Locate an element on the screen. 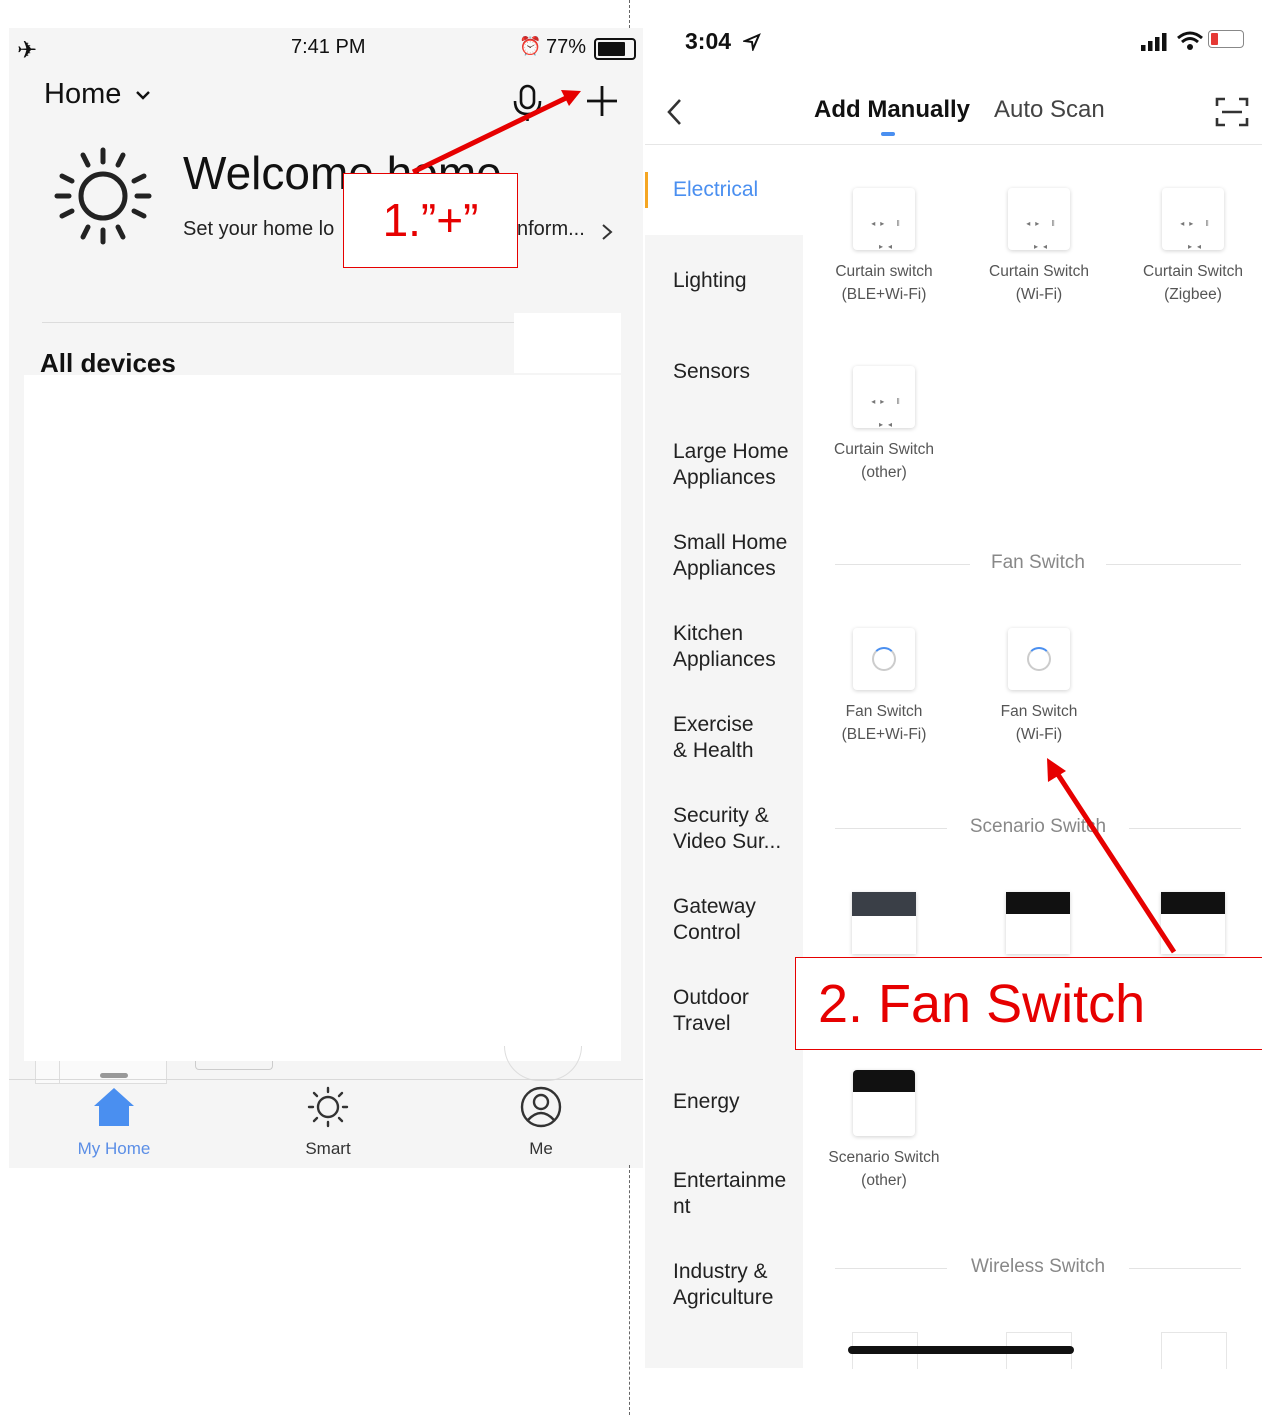  category-entertainment: Entertainment is located at coordinates (735, 1194).